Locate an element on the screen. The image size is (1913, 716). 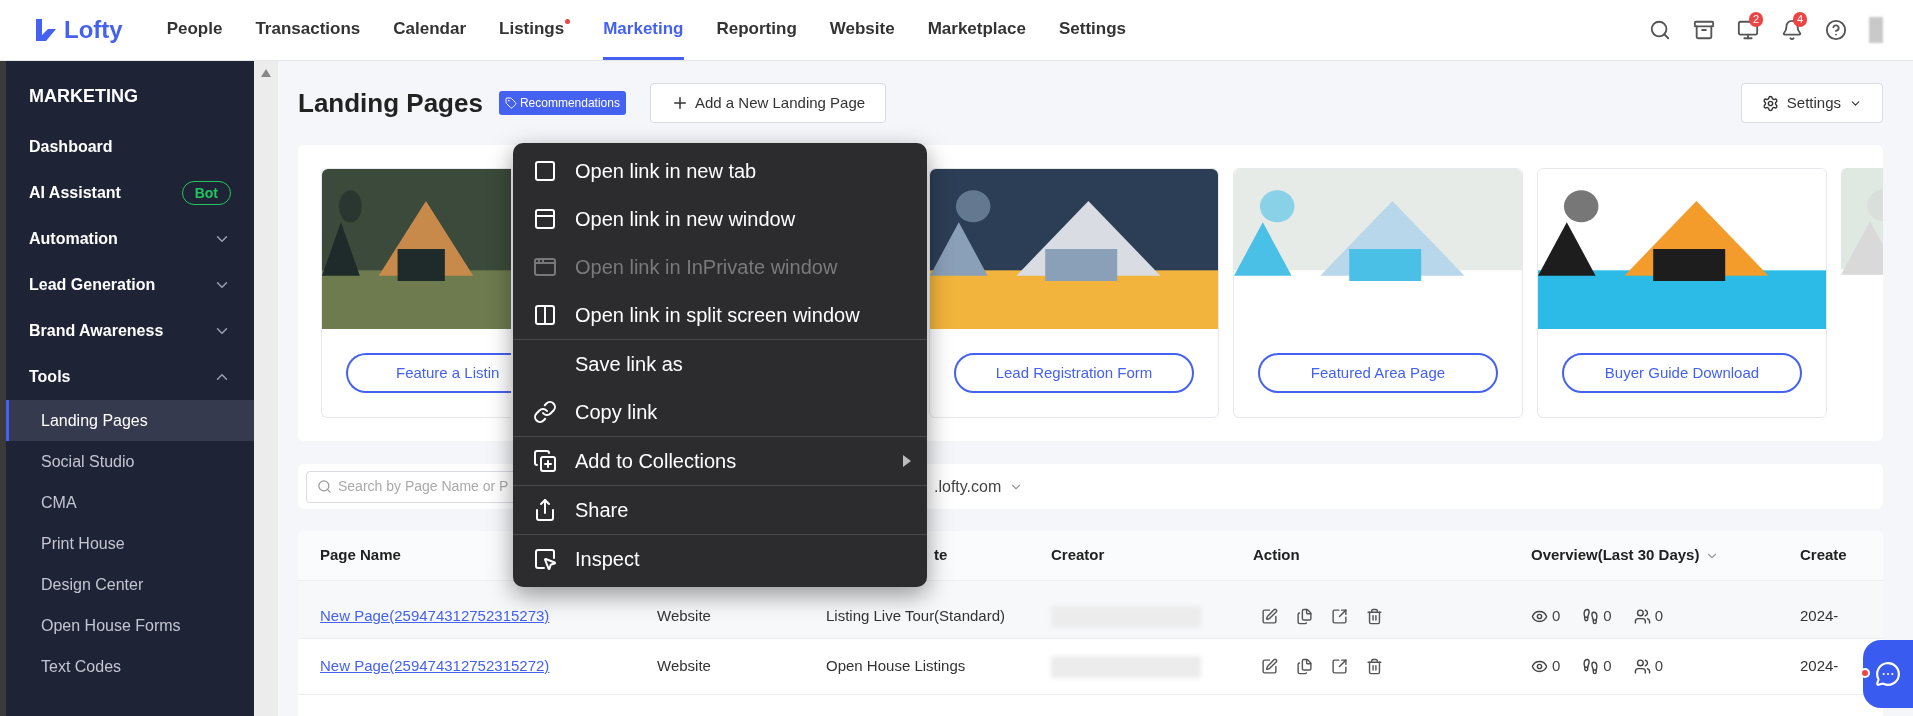
settings-button: Settings is located at coordinates (1811, 103).